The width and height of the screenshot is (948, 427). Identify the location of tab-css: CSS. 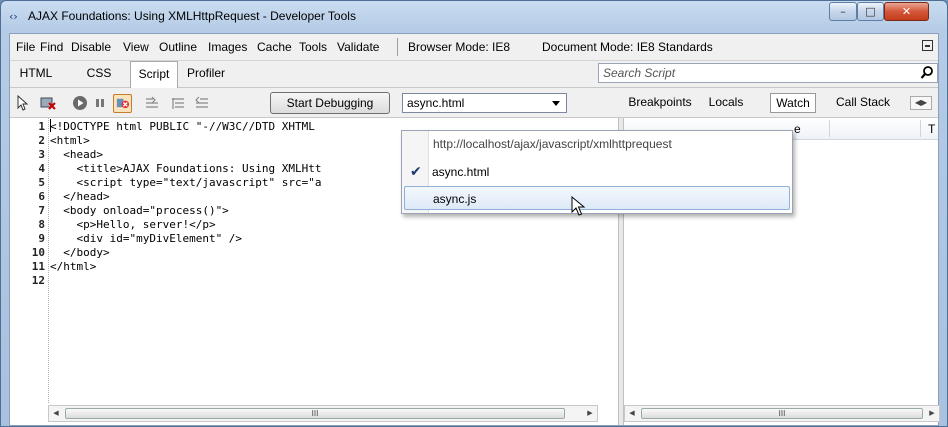
(99, 74).